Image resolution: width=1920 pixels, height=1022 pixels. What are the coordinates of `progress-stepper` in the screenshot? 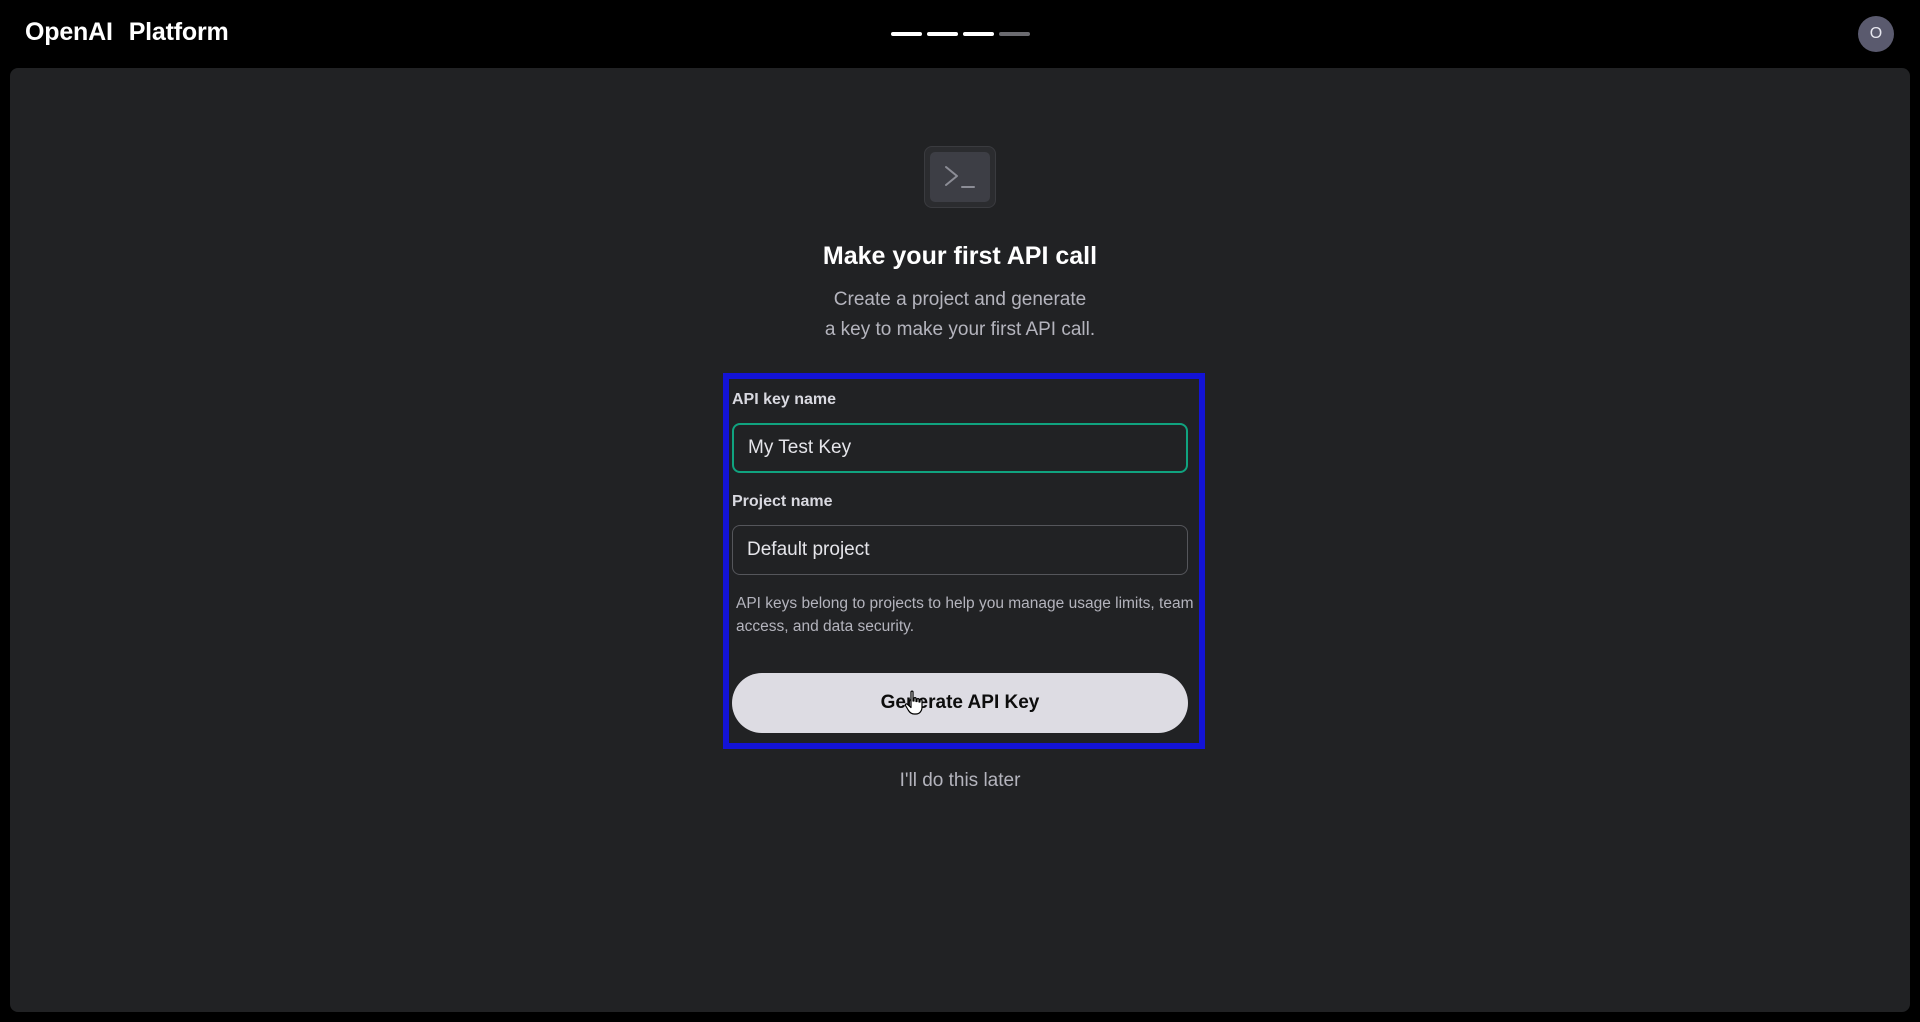 It's located at (960, 34).